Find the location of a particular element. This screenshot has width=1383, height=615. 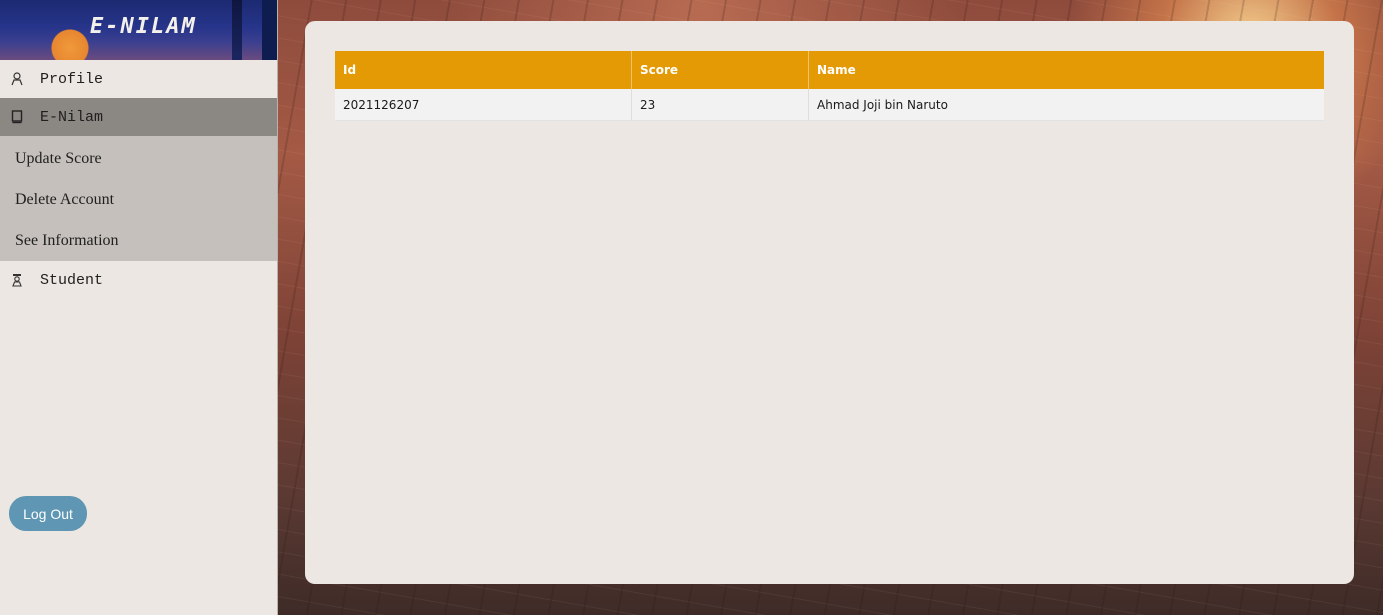

column-header-score: Score is located at coordinates (720, 70).